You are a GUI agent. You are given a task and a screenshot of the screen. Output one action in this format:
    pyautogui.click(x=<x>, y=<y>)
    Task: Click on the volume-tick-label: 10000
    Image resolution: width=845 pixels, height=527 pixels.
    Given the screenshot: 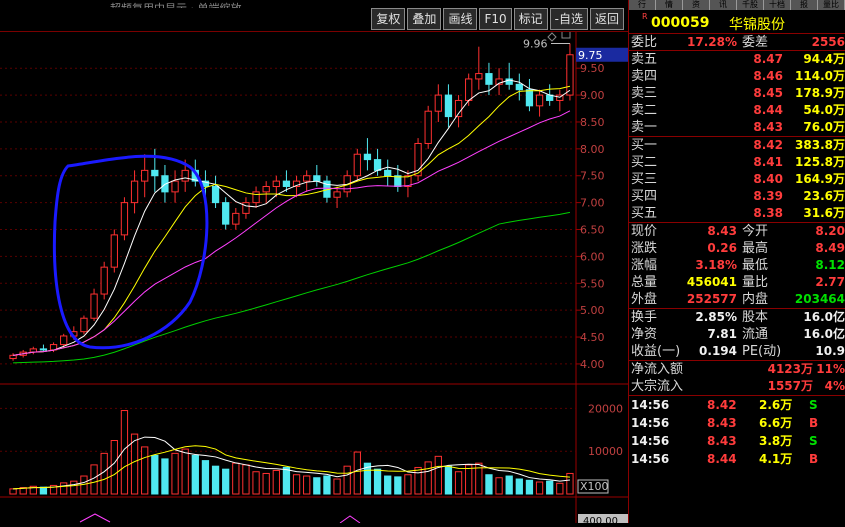 What is the action you would take?
    pyautogui.click(x=605, y=451)
    